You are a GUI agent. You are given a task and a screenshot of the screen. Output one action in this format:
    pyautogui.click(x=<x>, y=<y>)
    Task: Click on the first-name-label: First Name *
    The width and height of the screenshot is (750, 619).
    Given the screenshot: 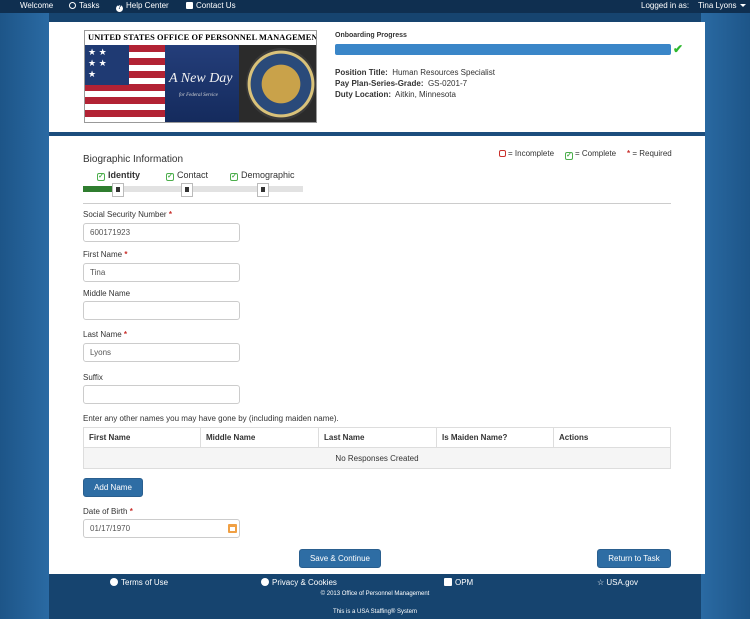 What is the action you would take?
    pyautogui.click(x=105, y=254)
    